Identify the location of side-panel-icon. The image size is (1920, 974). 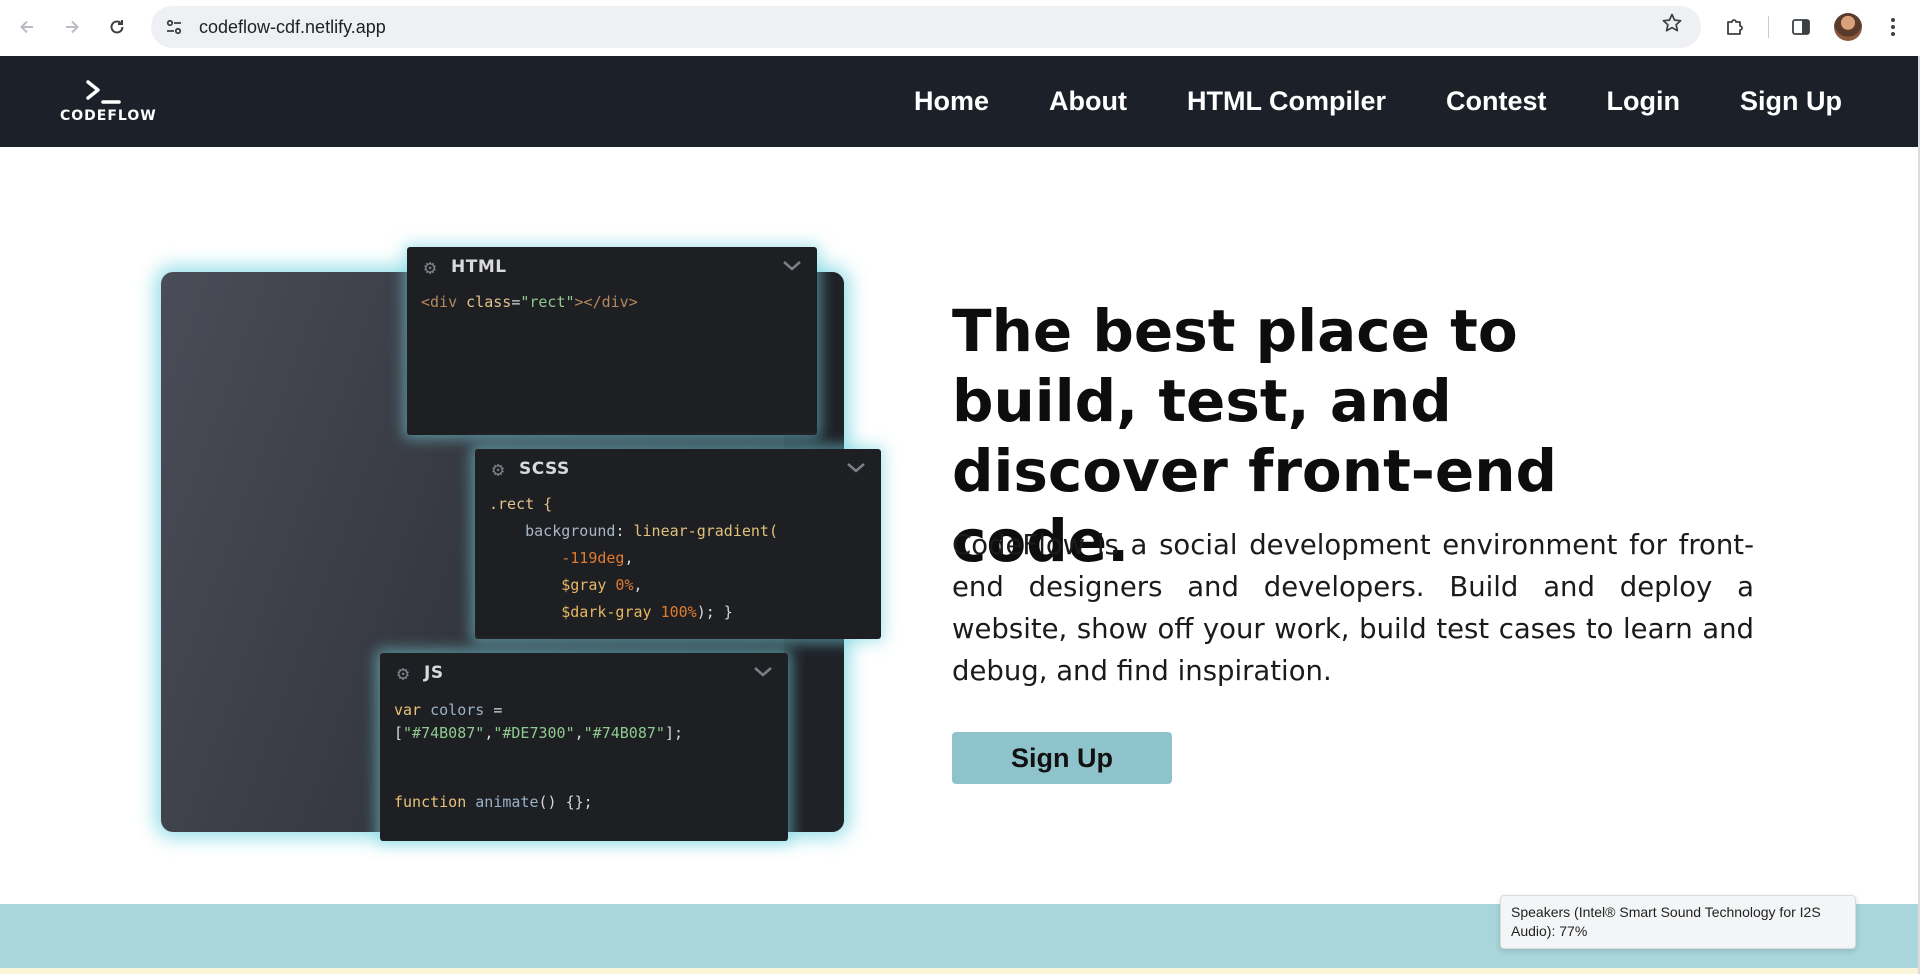
(1801, 27).